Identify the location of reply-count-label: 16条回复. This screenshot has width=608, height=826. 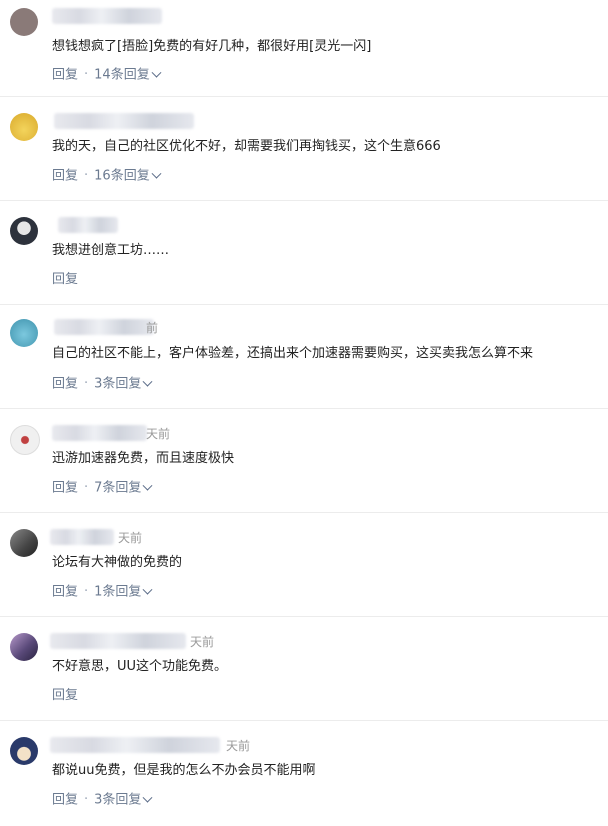
(122, 175).